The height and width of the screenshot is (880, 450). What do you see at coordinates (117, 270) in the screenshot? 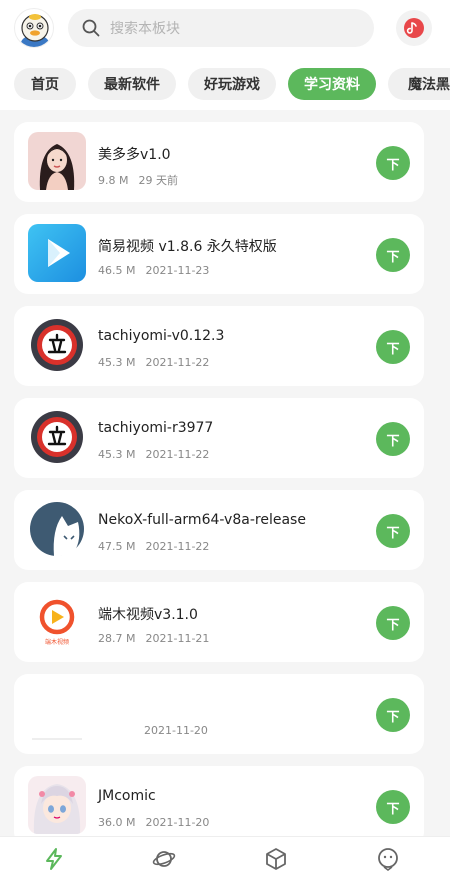
I see `app-size: 46.5 M` at bounding box center [117, 270].